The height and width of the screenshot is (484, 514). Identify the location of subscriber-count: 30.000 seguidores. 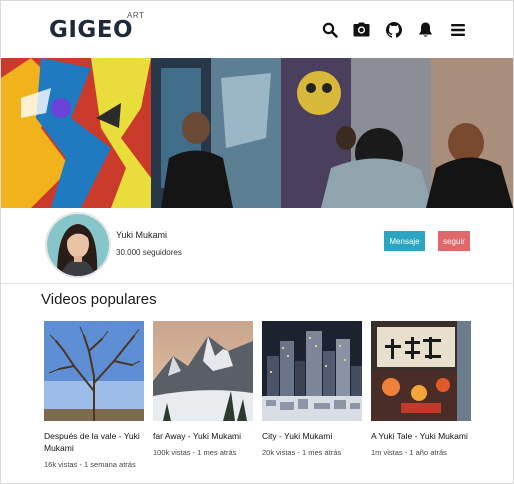
(149, 252).